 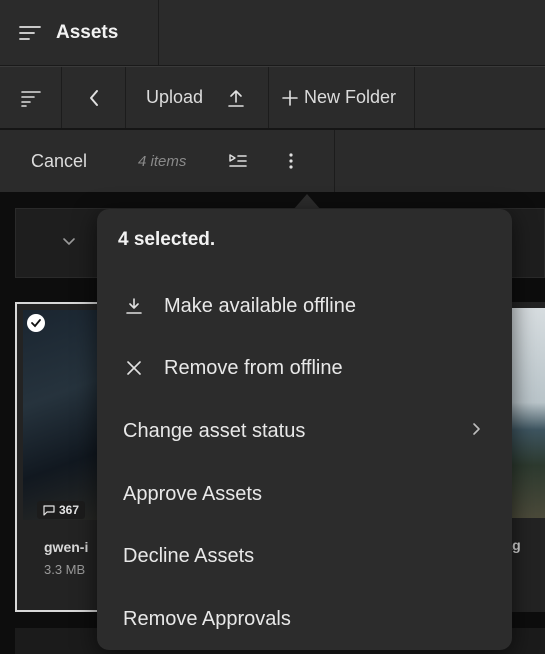 I want to click on new-folder-button: New Folder, so click(x=342, y=97).